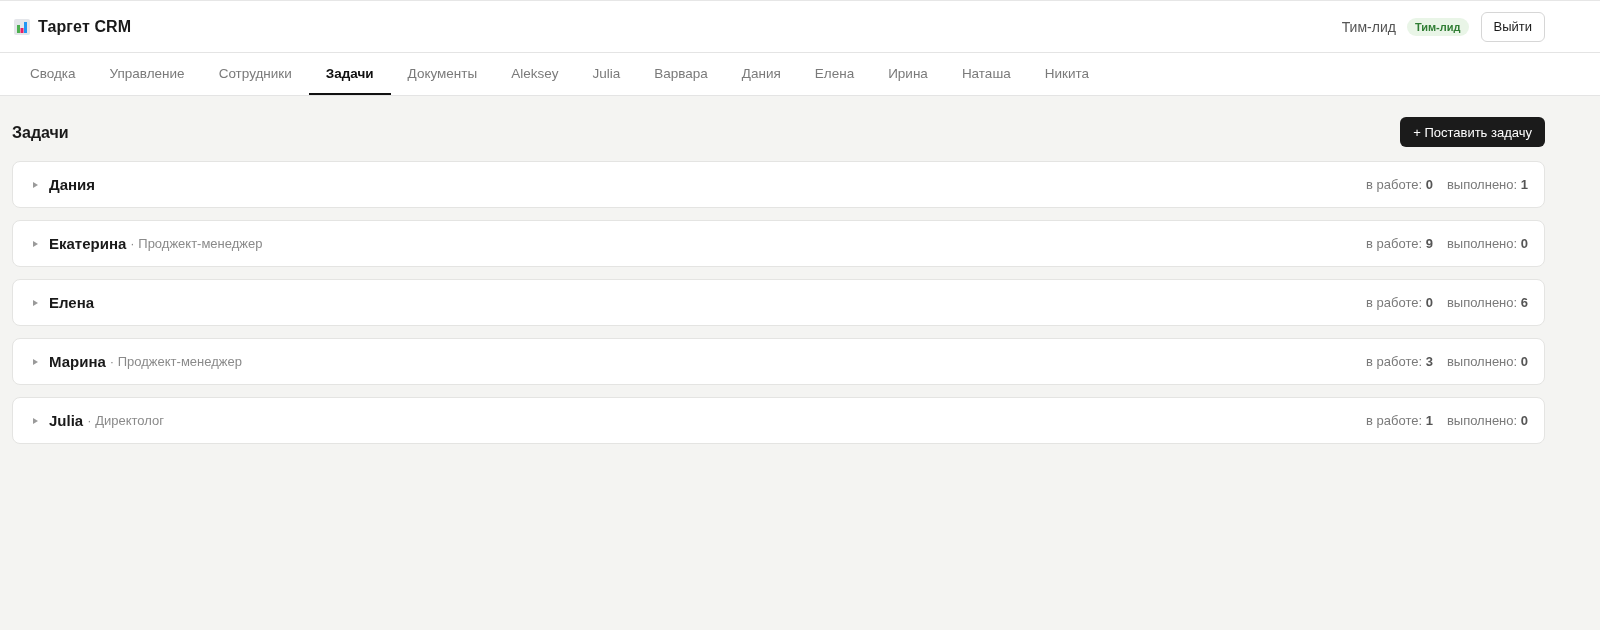  What do you see at coordinates (778, 302) in the screenshot?
I see `employee-task-group: Елена в работе: 0 выполнено: 6` at bounding box center [778, 302].